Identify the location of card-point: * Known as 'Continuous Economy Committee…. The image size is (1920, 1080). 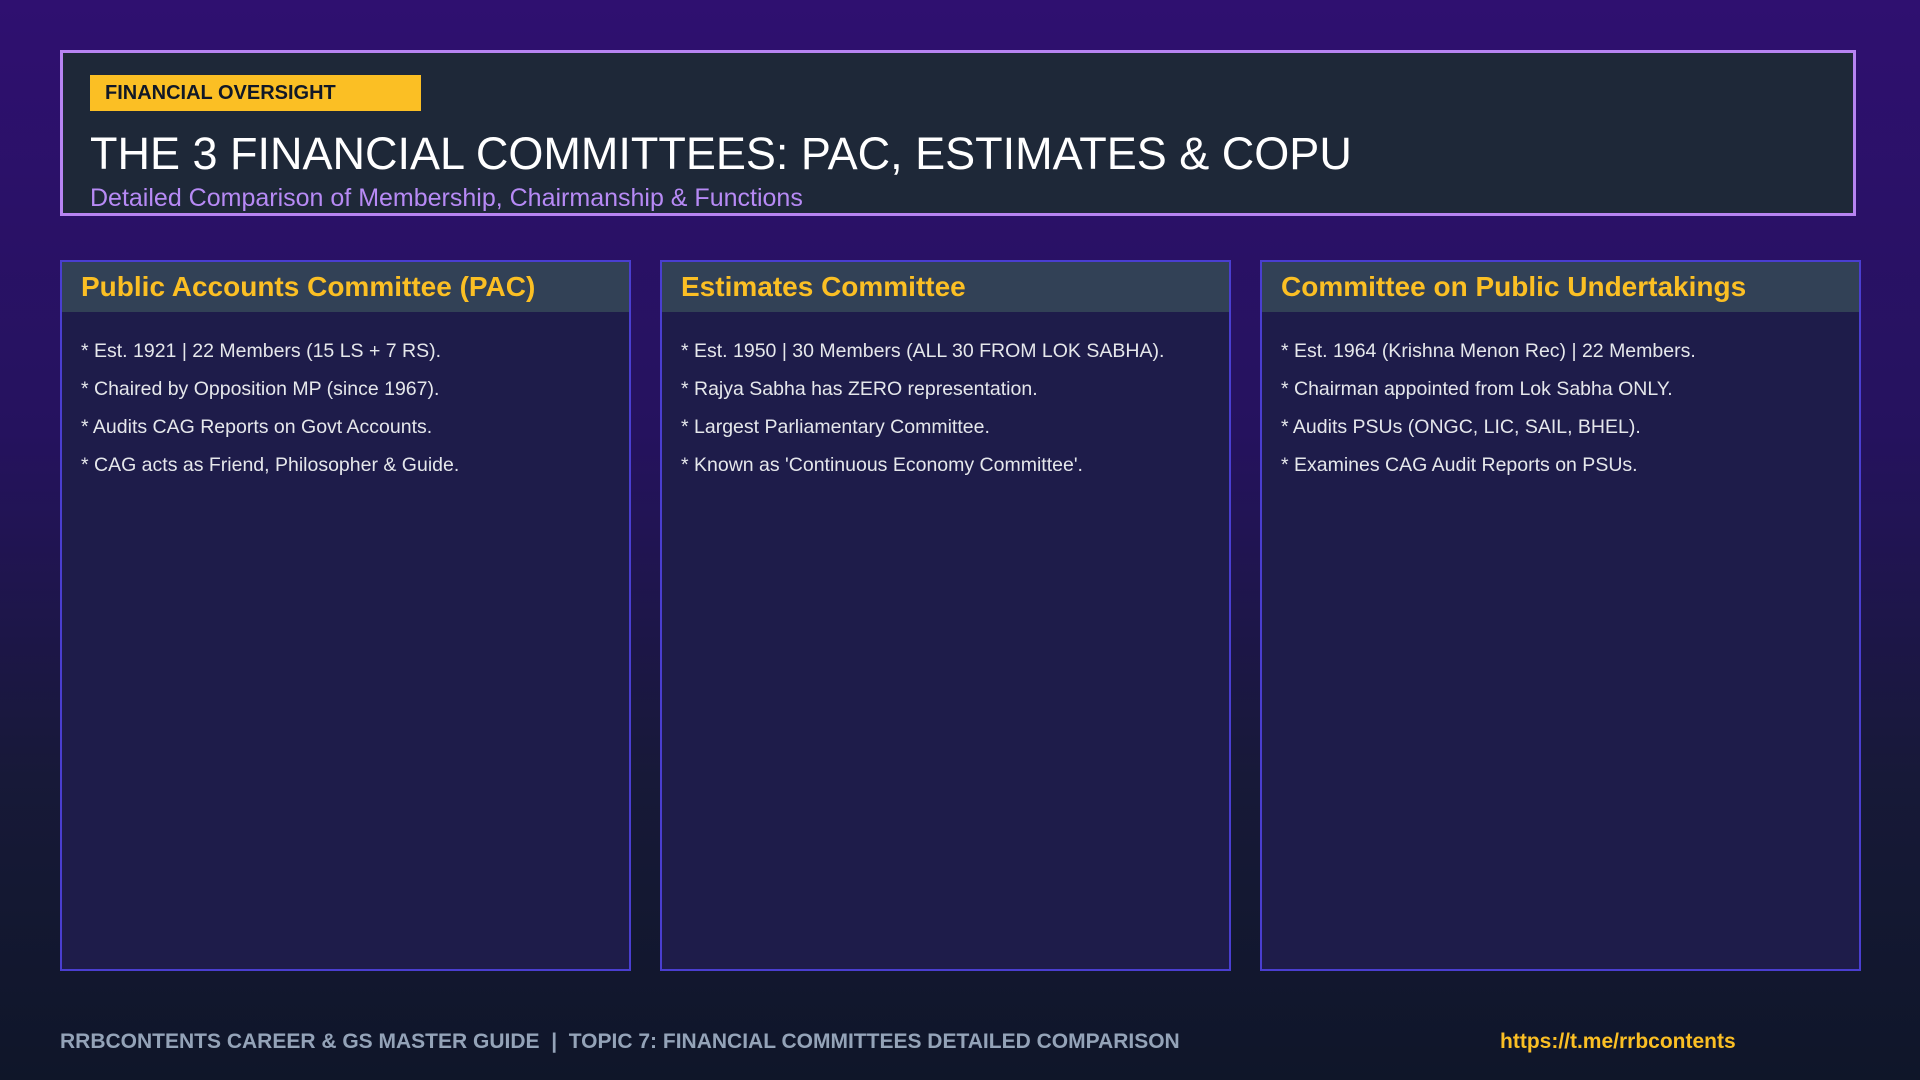
(882, 465).